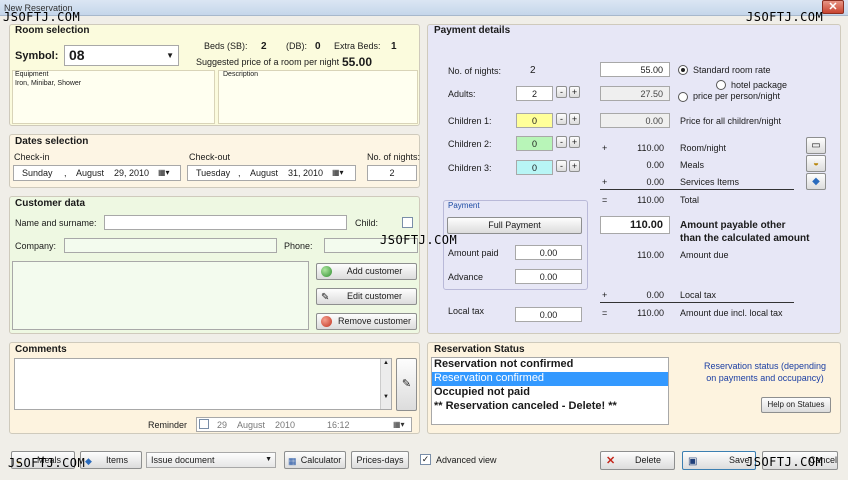 The width and height of the screenshot is (848, 480). Describe the element at coordinates (380, 460) in the screenshot. I see `prices-days-button: Prices-days` at that location.